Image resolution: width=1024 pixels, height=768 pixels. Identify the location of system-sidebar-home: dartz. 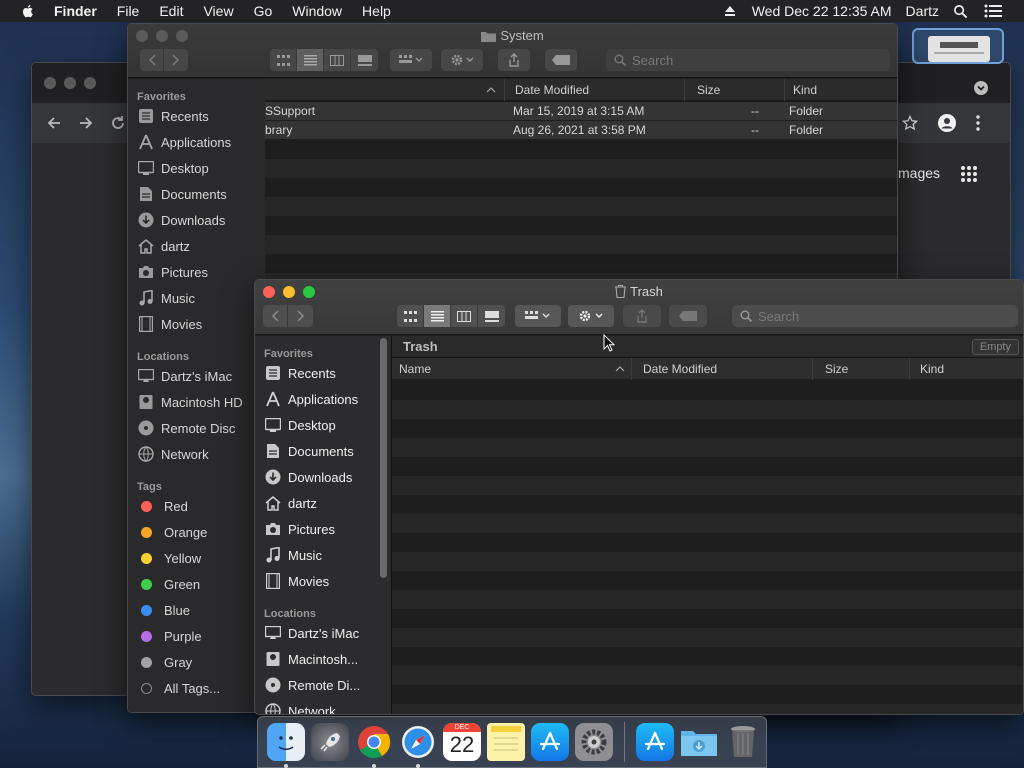
(196, 246).